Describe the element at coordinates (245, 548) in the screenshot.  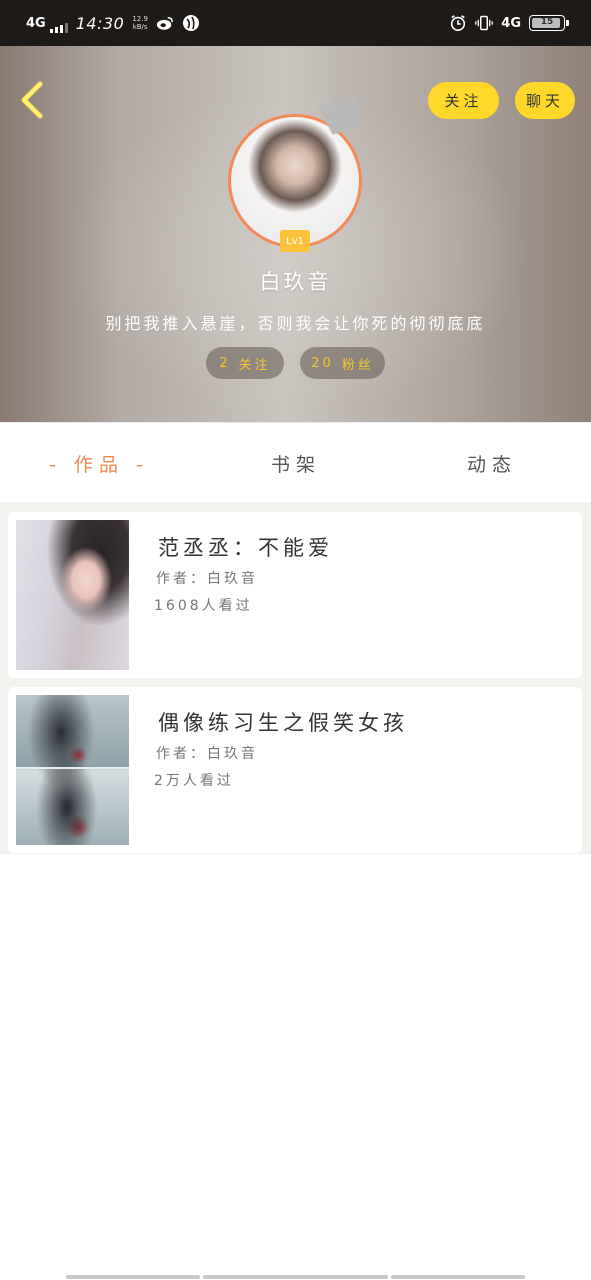
I see `book-title: 范丞丞：不能爱` at that location.